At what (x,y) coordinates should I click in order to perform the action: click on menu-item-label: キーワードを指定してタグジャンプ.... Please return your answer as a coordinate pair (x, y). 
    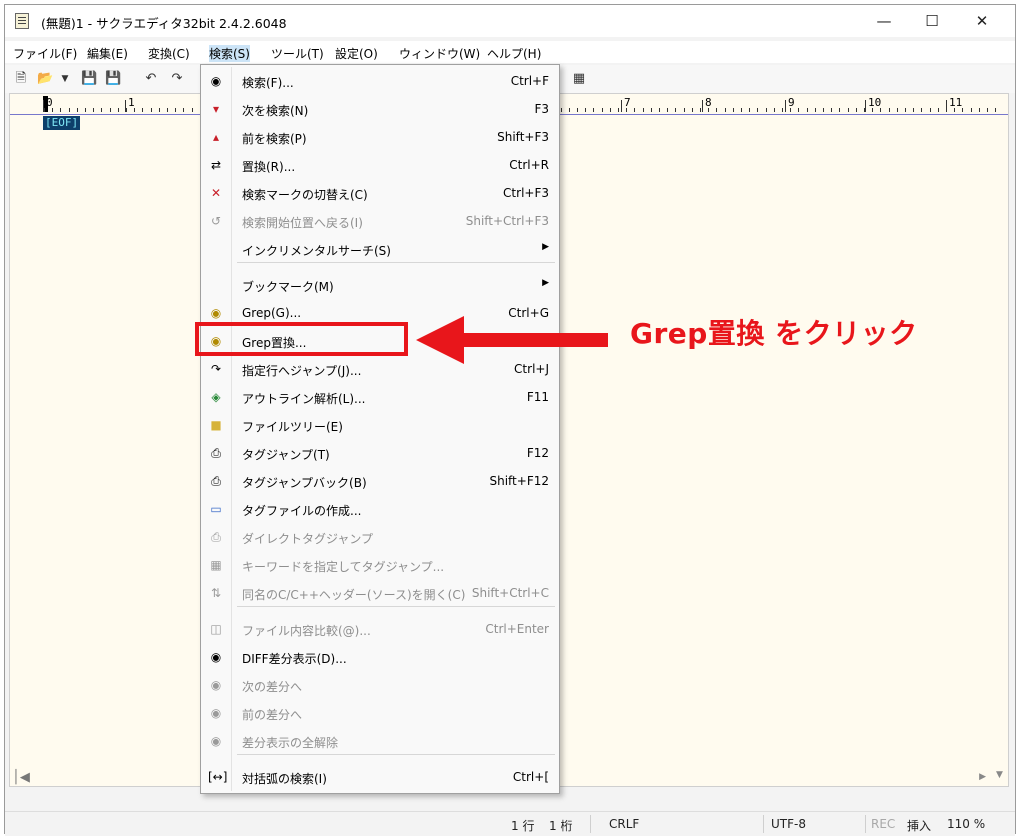
    Looking at the image, I should click on (343, 567).